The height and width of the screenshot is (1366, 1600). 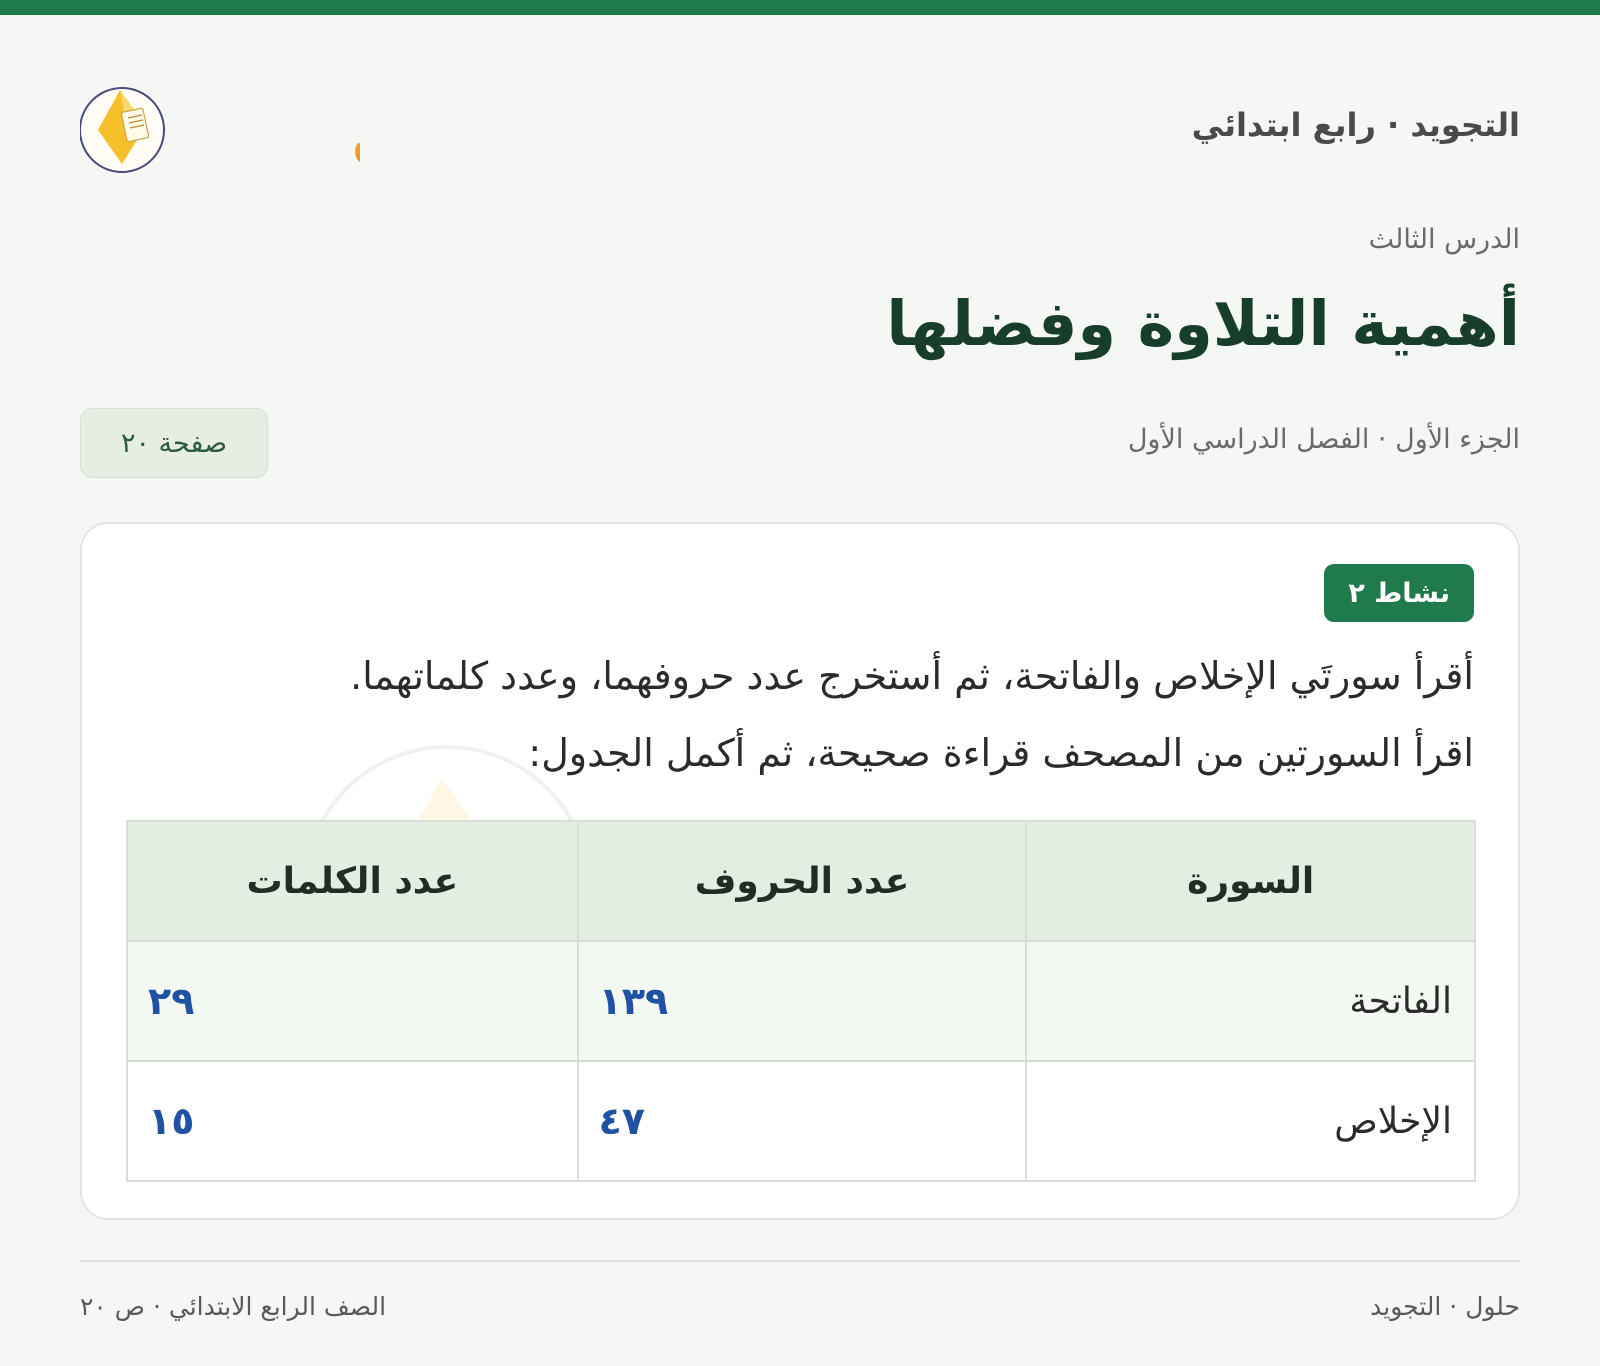 I want to click on lesson-title: أهمية التلاوة وفضلها, so click(x=1203, y=323).